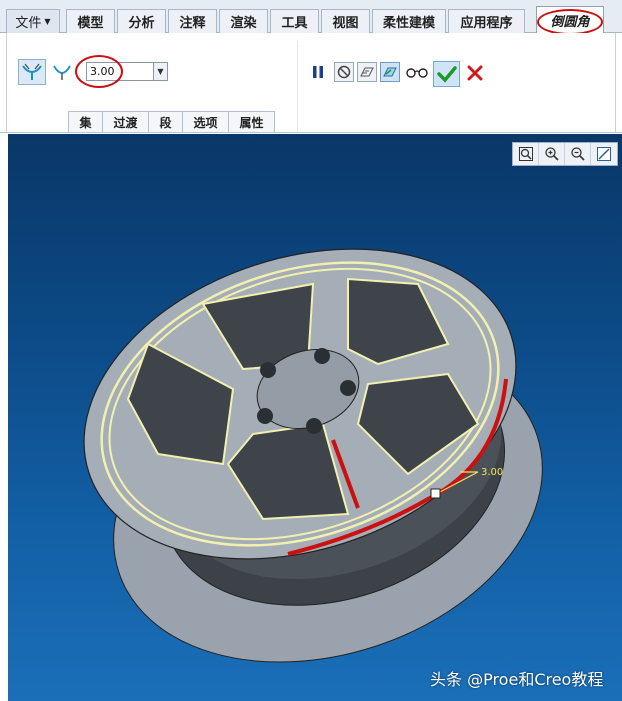 Image resolution: width=622 pixels, height=701 pixels. I want to click on tab-view: 视图, so click(345, 21).